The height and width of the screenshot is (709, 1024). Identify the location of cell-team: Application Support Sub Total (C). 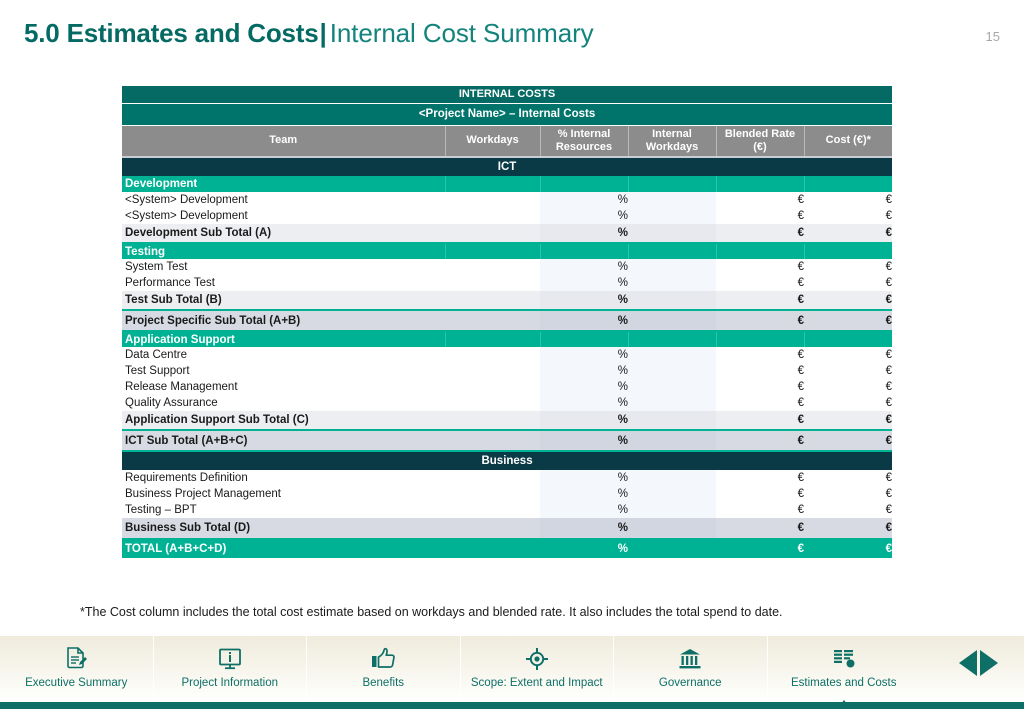
(283, 421).